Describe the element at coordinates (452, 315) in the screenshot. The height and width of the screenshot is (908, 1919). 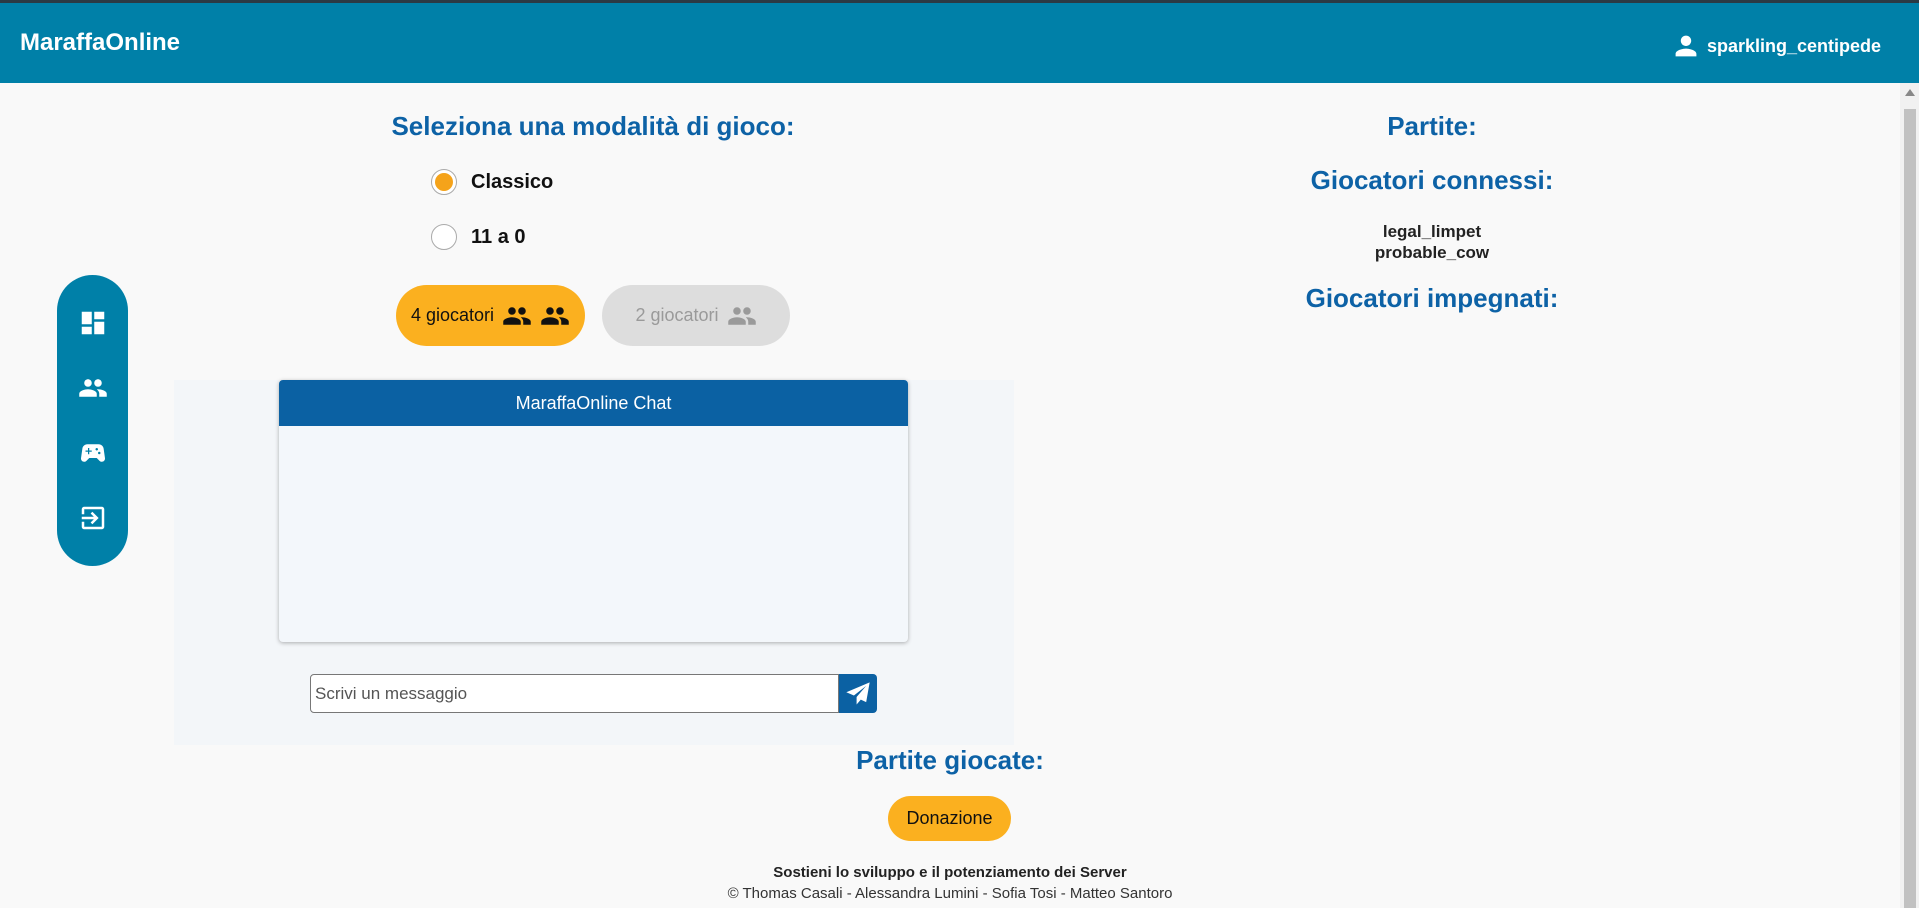
I see `four-players-label: 4 giocatori` at that location.